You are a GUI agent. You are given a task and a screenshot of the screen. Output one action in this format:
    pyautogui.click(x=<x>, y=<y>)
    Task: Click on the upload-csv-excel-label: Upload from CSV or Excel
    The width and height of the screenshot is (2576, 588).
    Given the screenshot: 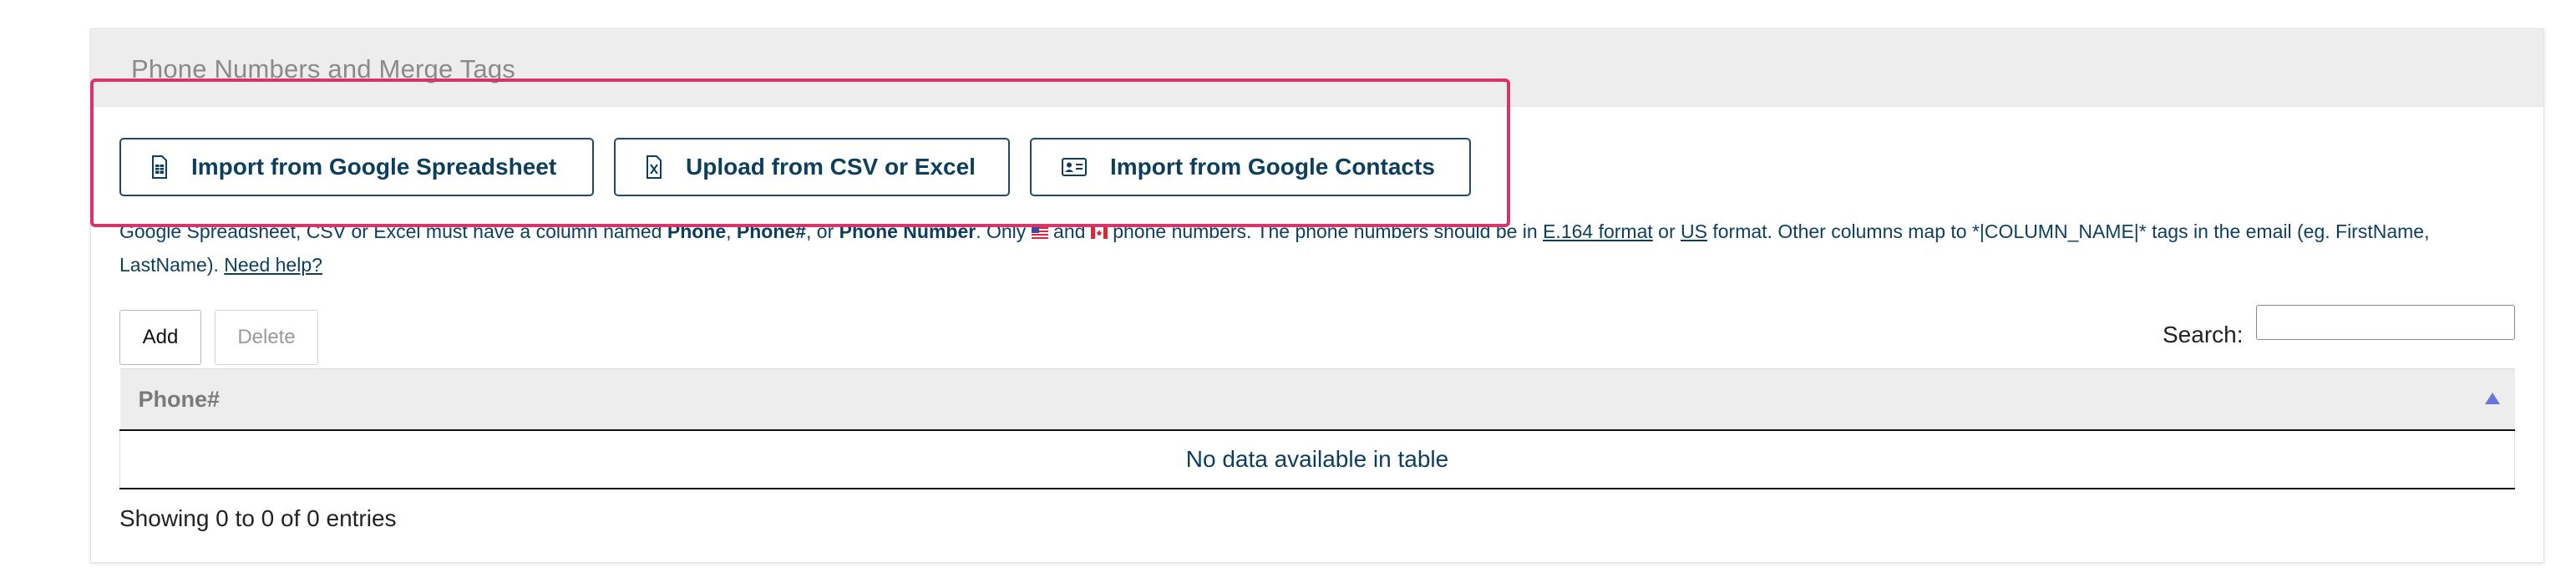 What is the action you would take?
    pyautogui.click(x=831, y=167)
    